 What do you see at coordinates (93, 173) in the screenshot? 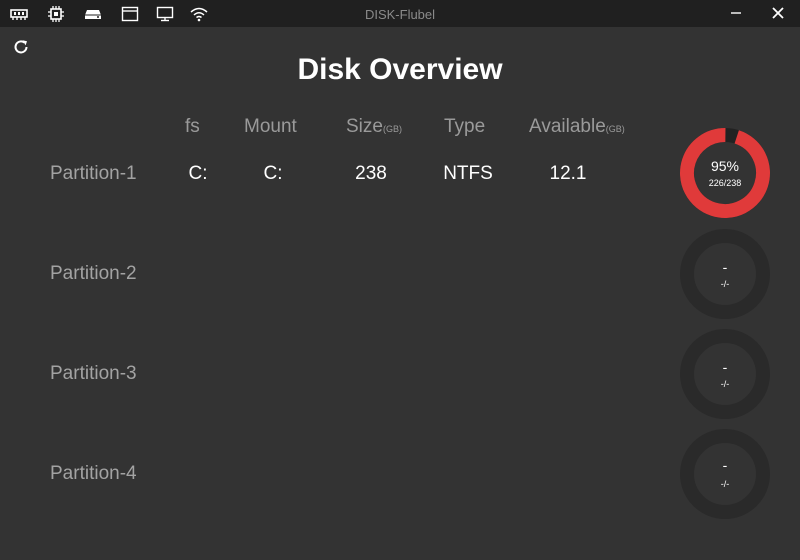
I see `partition-1-label: Partition-1` at bounding box center [93, 173].